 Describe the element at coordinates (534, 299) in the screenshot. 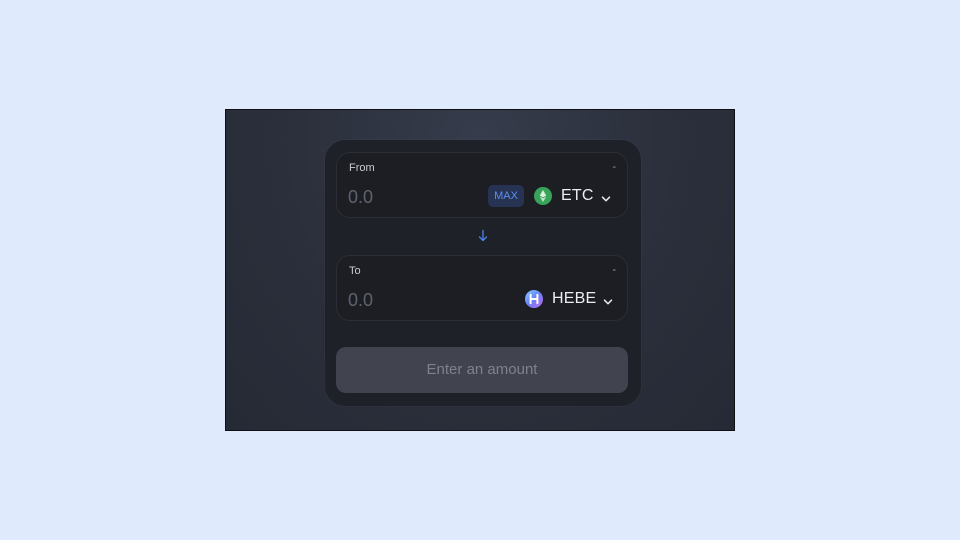

I see `hebe-token-icon` at that location.